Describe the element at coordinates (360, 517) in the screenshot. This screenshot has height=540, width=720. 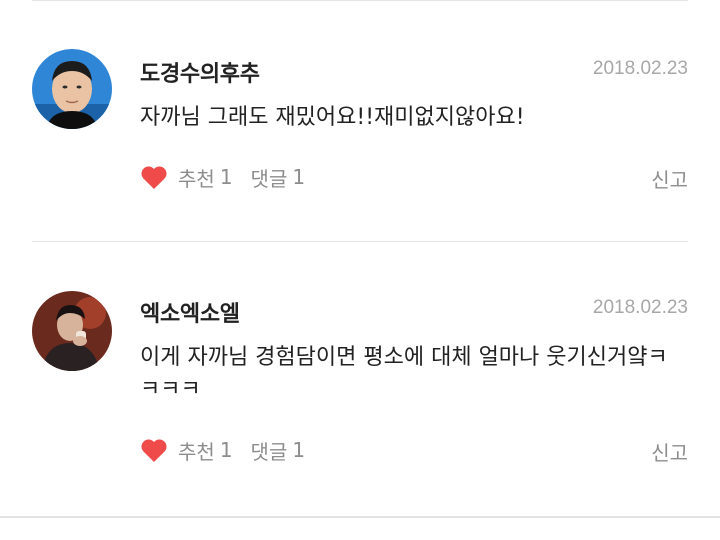
I see `bottom-divider` at that location.